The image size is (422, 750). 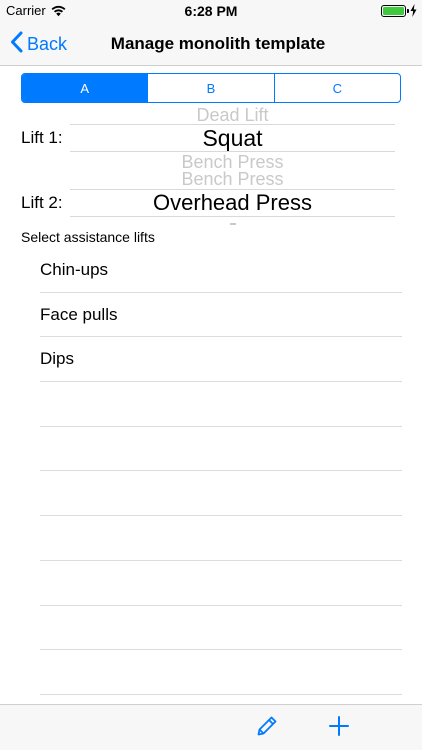 I want to click on picker-row-above: Bench Press, so click(x=232, y=179).